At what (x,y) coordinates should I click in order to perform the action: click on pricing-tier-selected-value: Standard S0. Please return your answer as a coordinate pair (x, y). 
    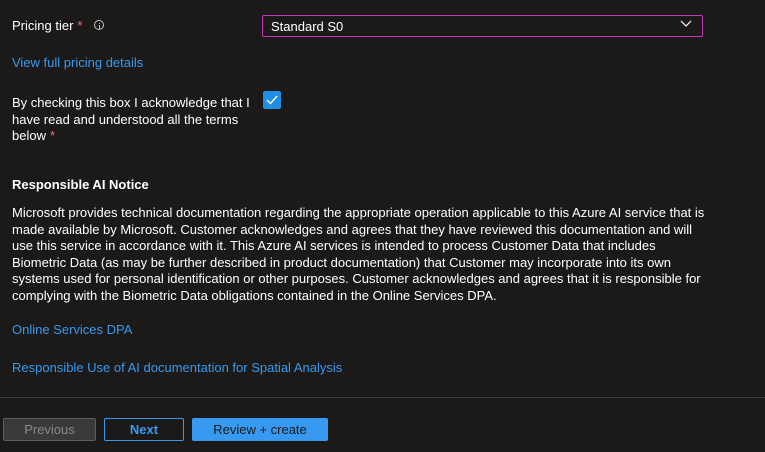
    Looking at the image, I should click on (307, 26).